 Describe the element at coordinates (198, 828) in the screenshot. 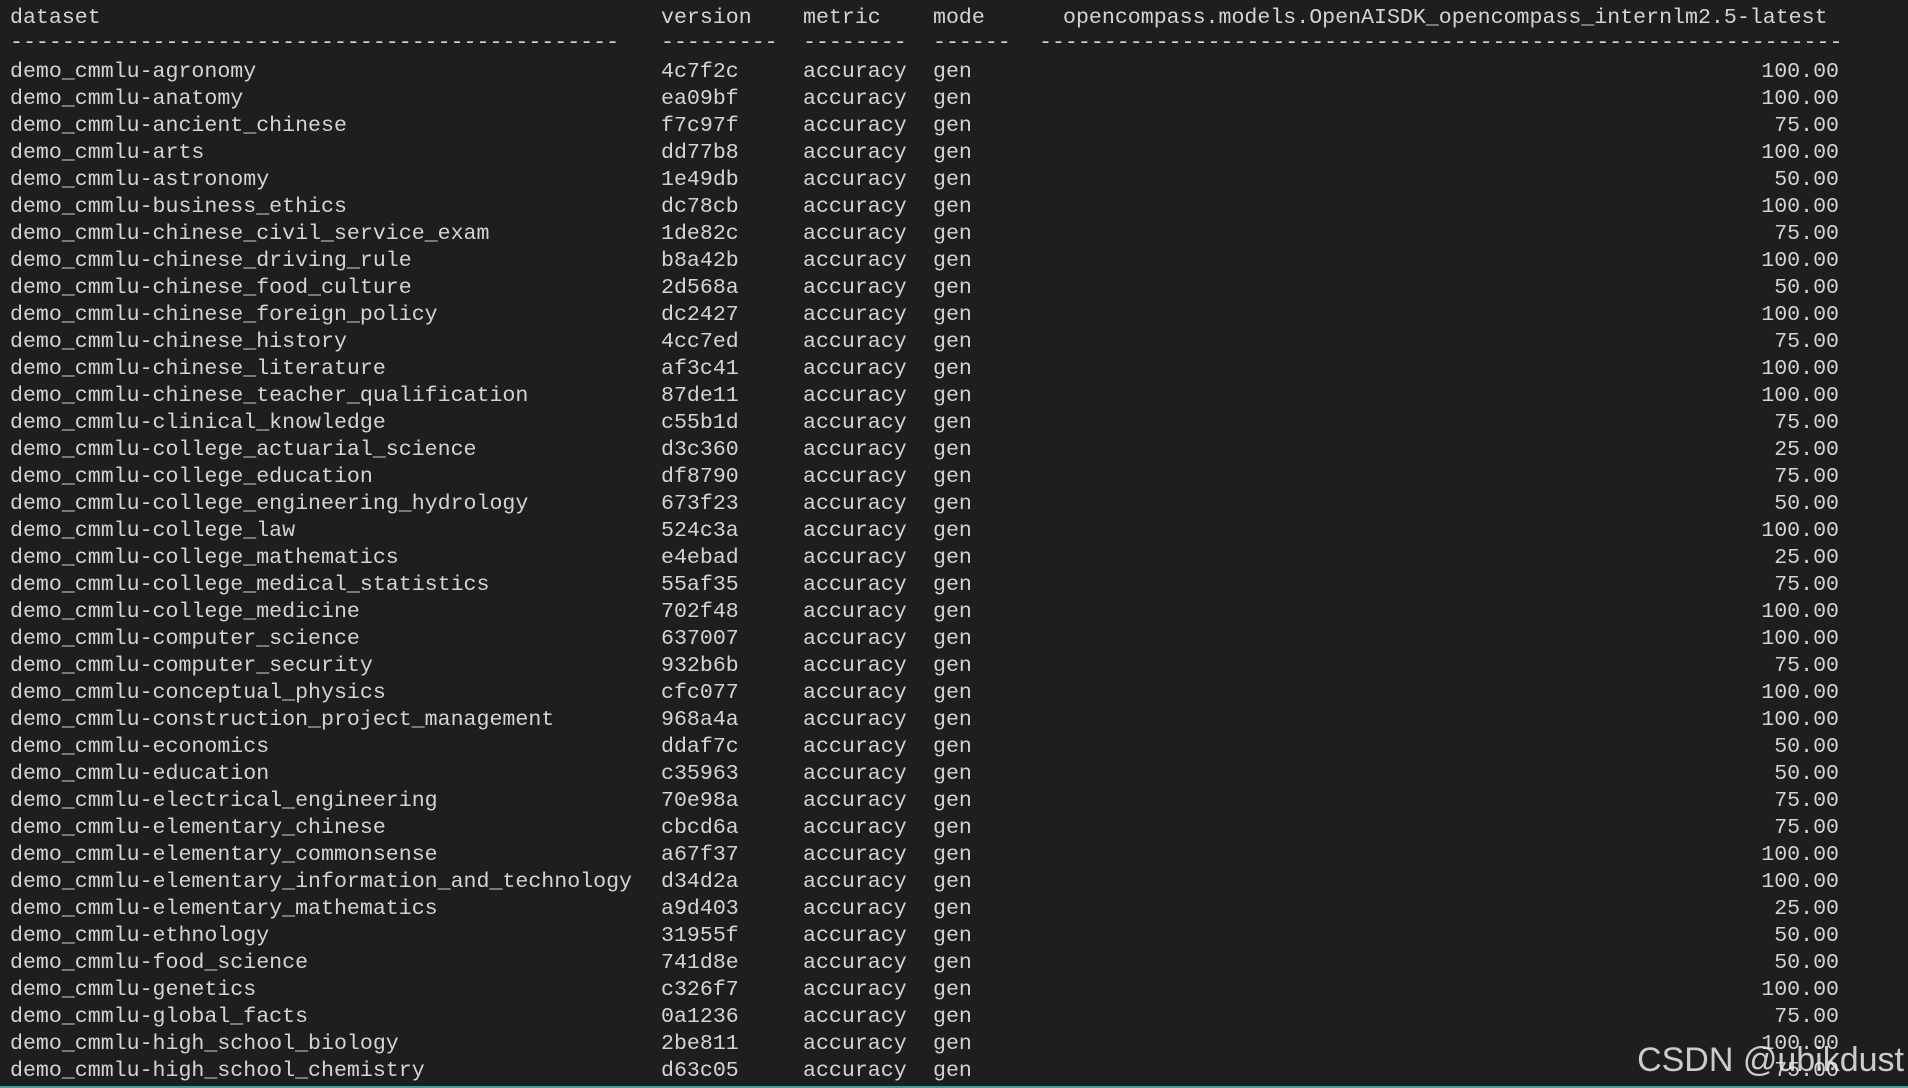

I see `dataset-cell: demo_cmmlu-elementary_chinese` at that location.